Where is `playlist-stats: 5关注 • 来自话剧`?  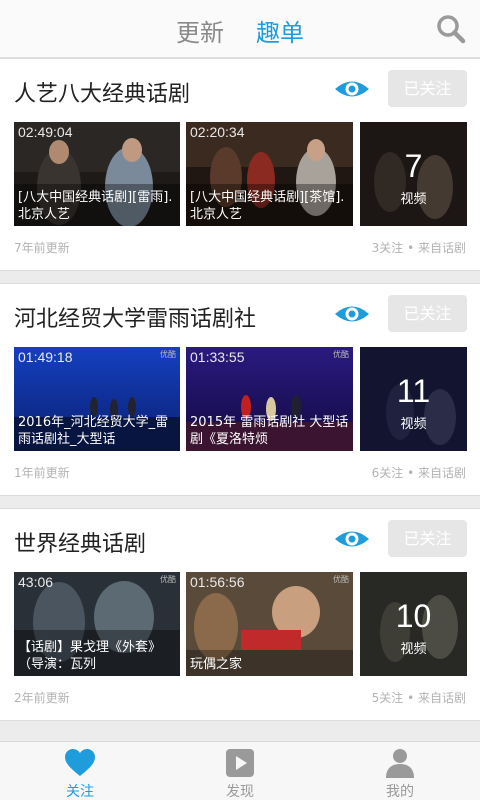 playlist-stats: 5关注 • 来自话剧 is located at coordinates (418, 698).